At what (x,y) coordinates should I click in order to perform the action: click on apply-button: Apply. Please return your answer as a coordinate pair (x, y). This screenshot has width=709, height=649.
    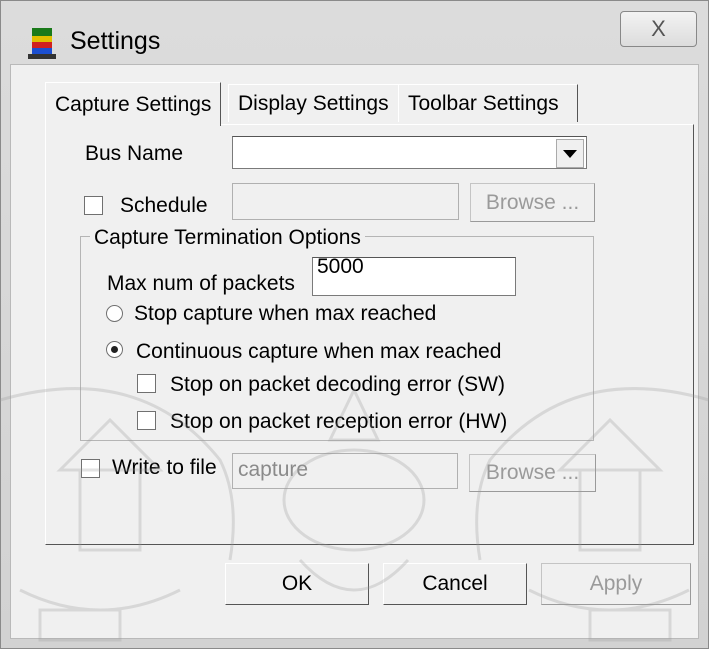
    Looking at the image, I should click on (616, 584).